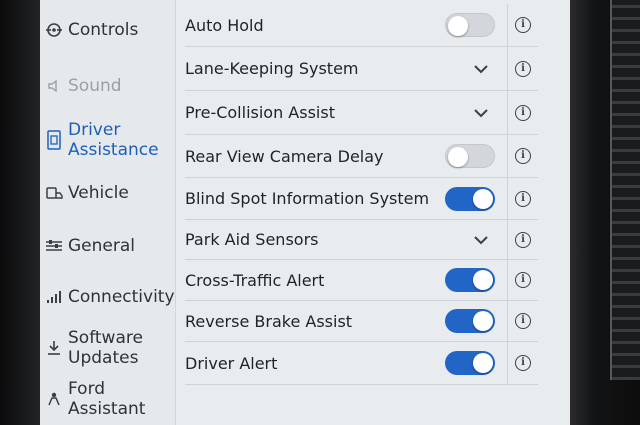 The width and height of the screenshot is (640, 425). Describe the element at coordinates (54, 297) in the screenshot. I see `signal-bars-icon` at that location.